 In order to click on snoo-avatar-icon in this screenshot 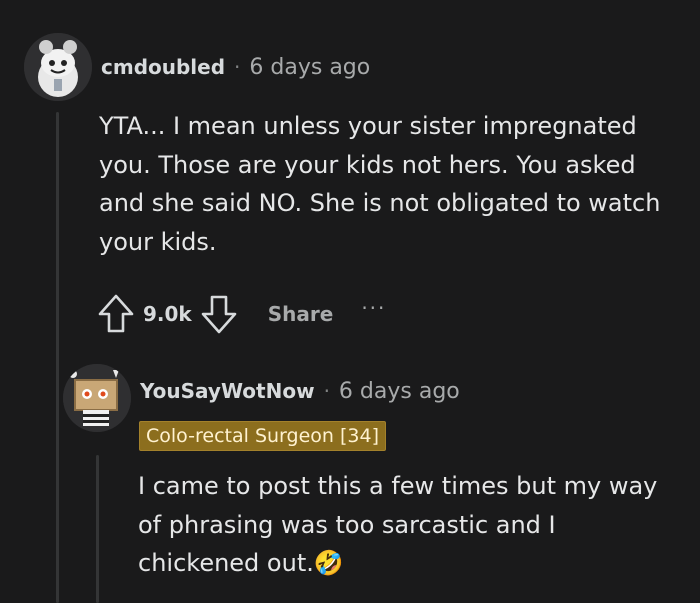, I will do `click(58, 67)`.